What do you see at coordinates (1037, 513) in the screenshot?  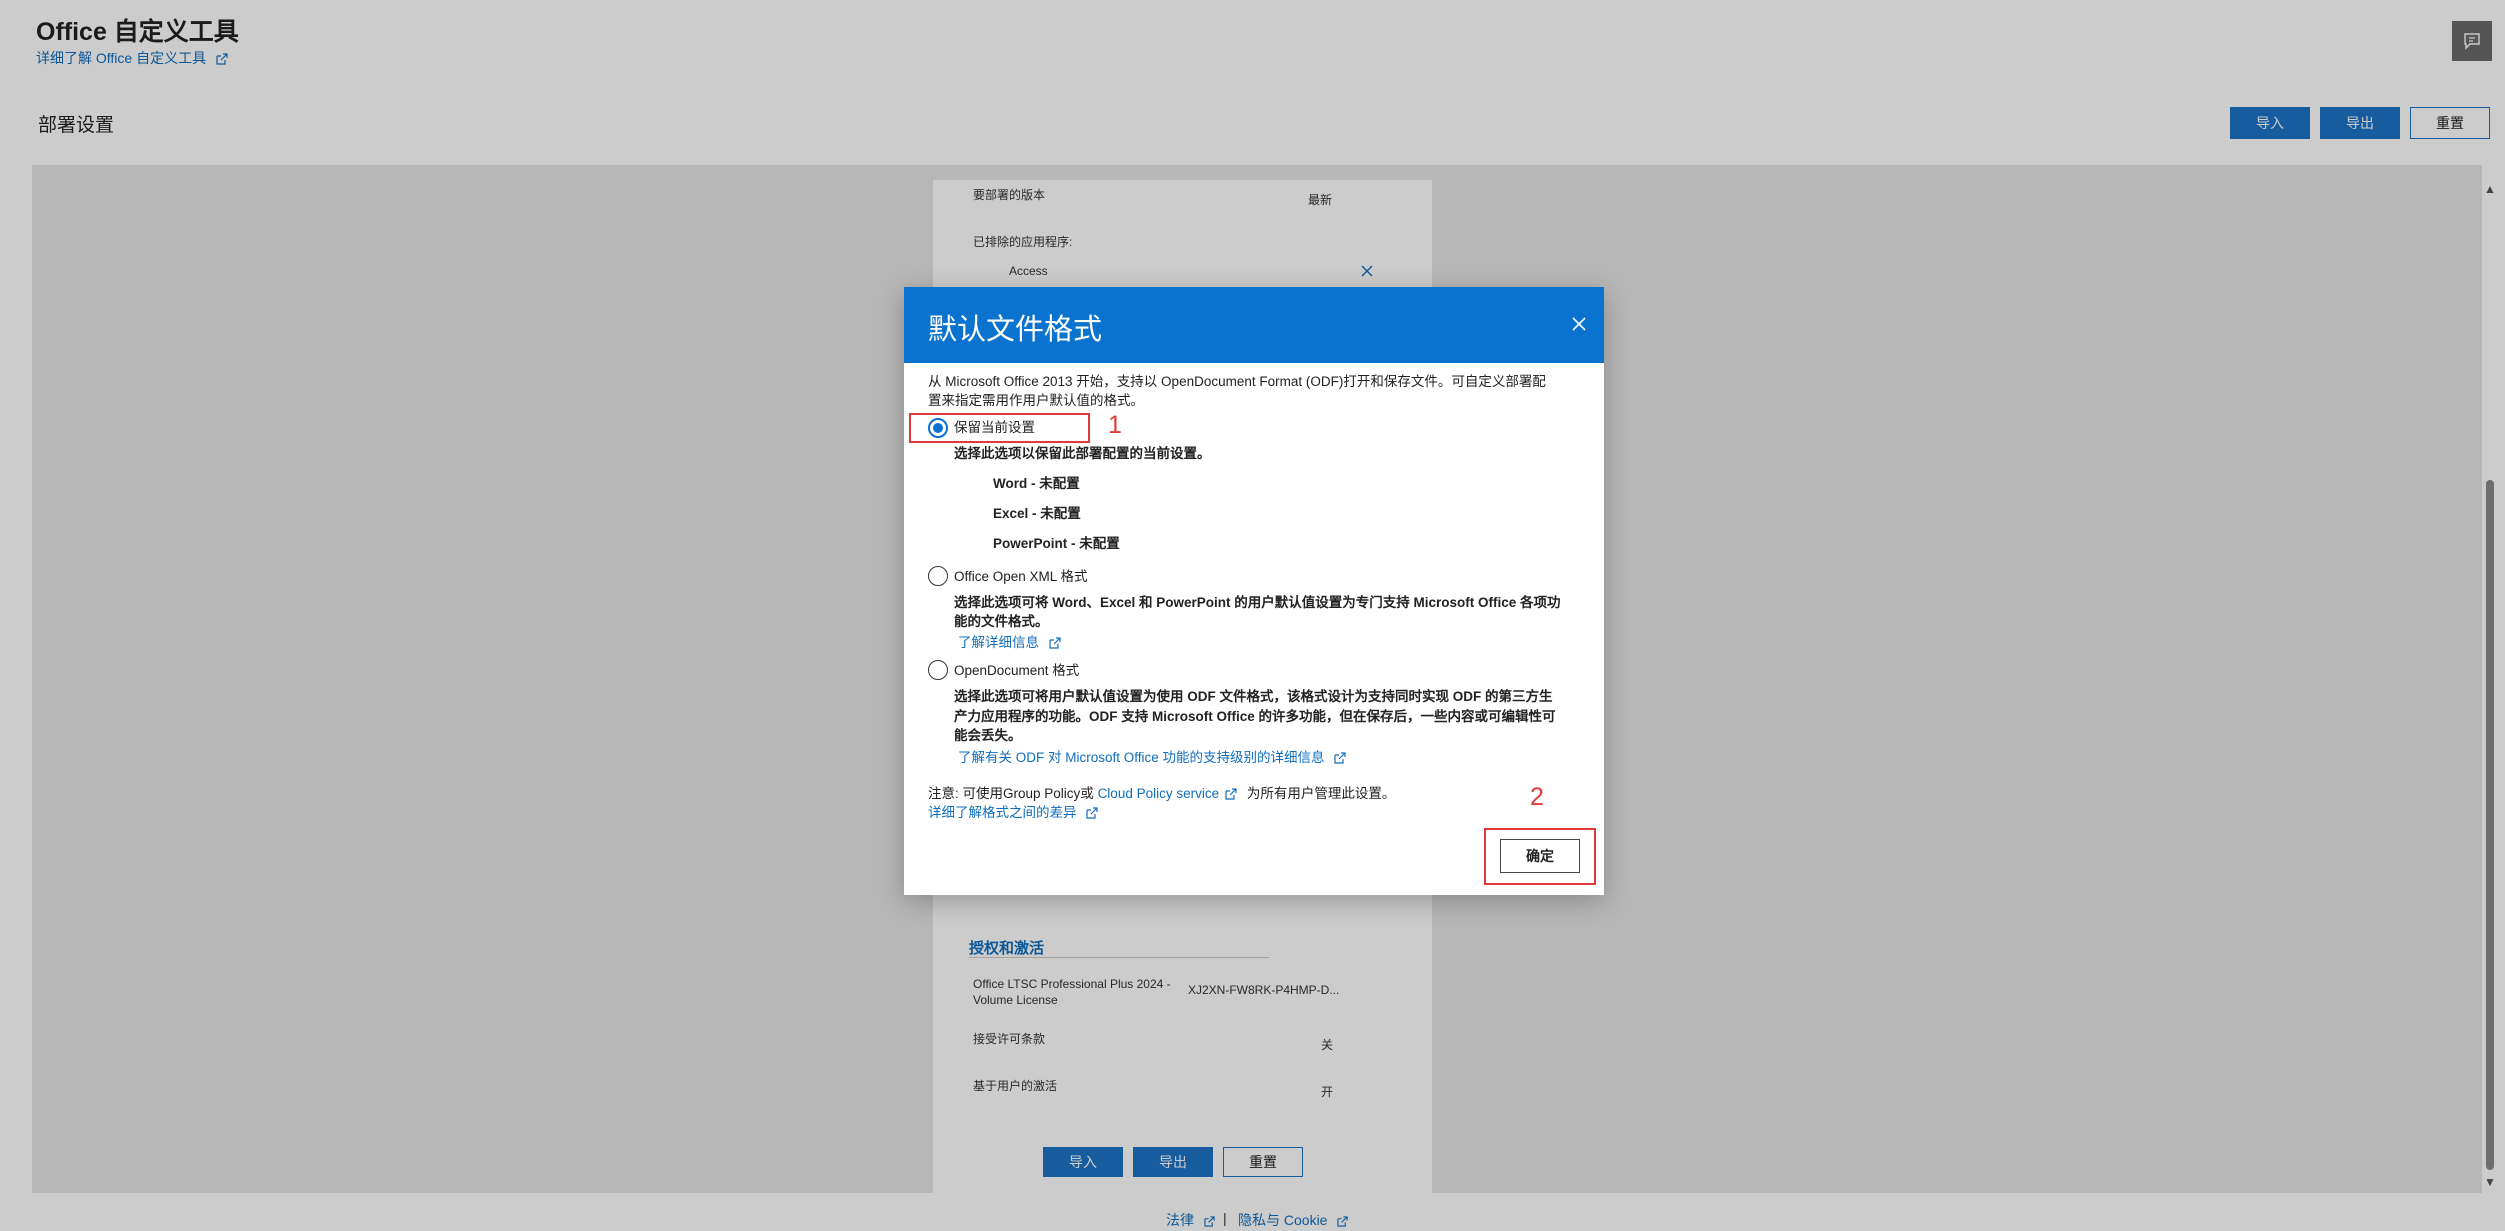 I see `option1-item-excel: Excel - 未配置` at bounding box center [1037, 513].